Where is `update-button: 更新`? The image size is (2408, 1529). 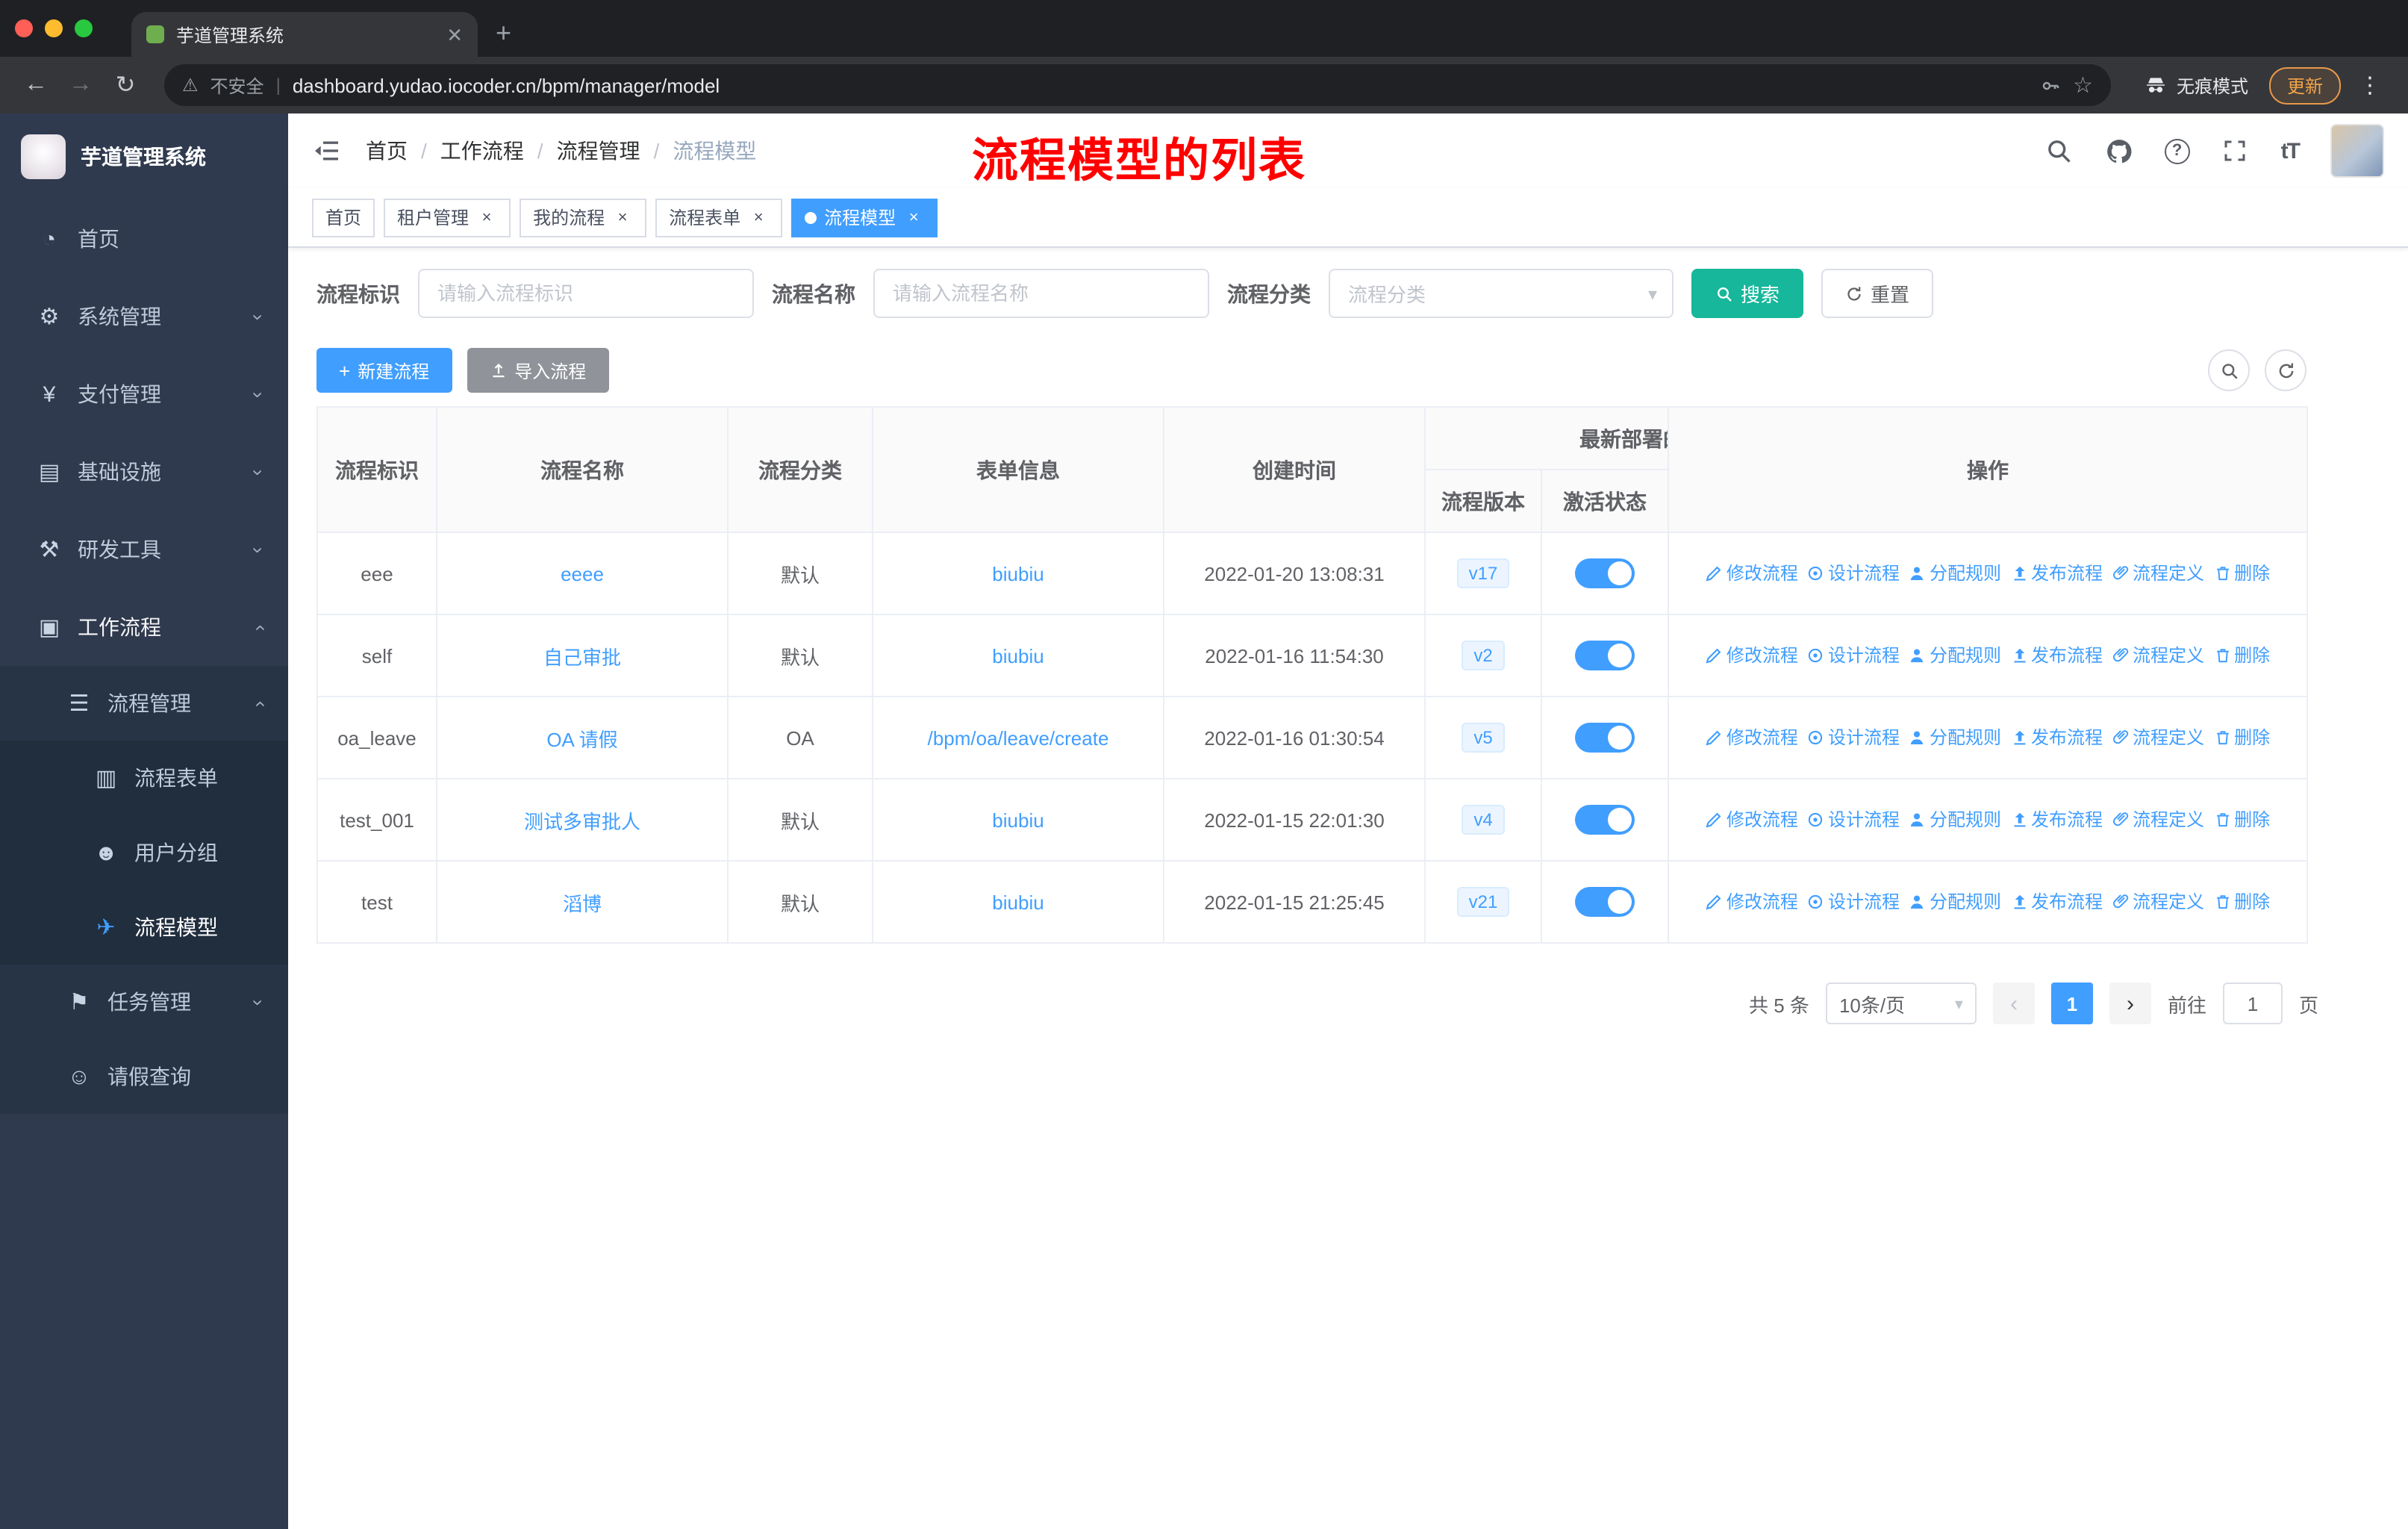
update-button: 更新 is located at coordinates (2304, 85).